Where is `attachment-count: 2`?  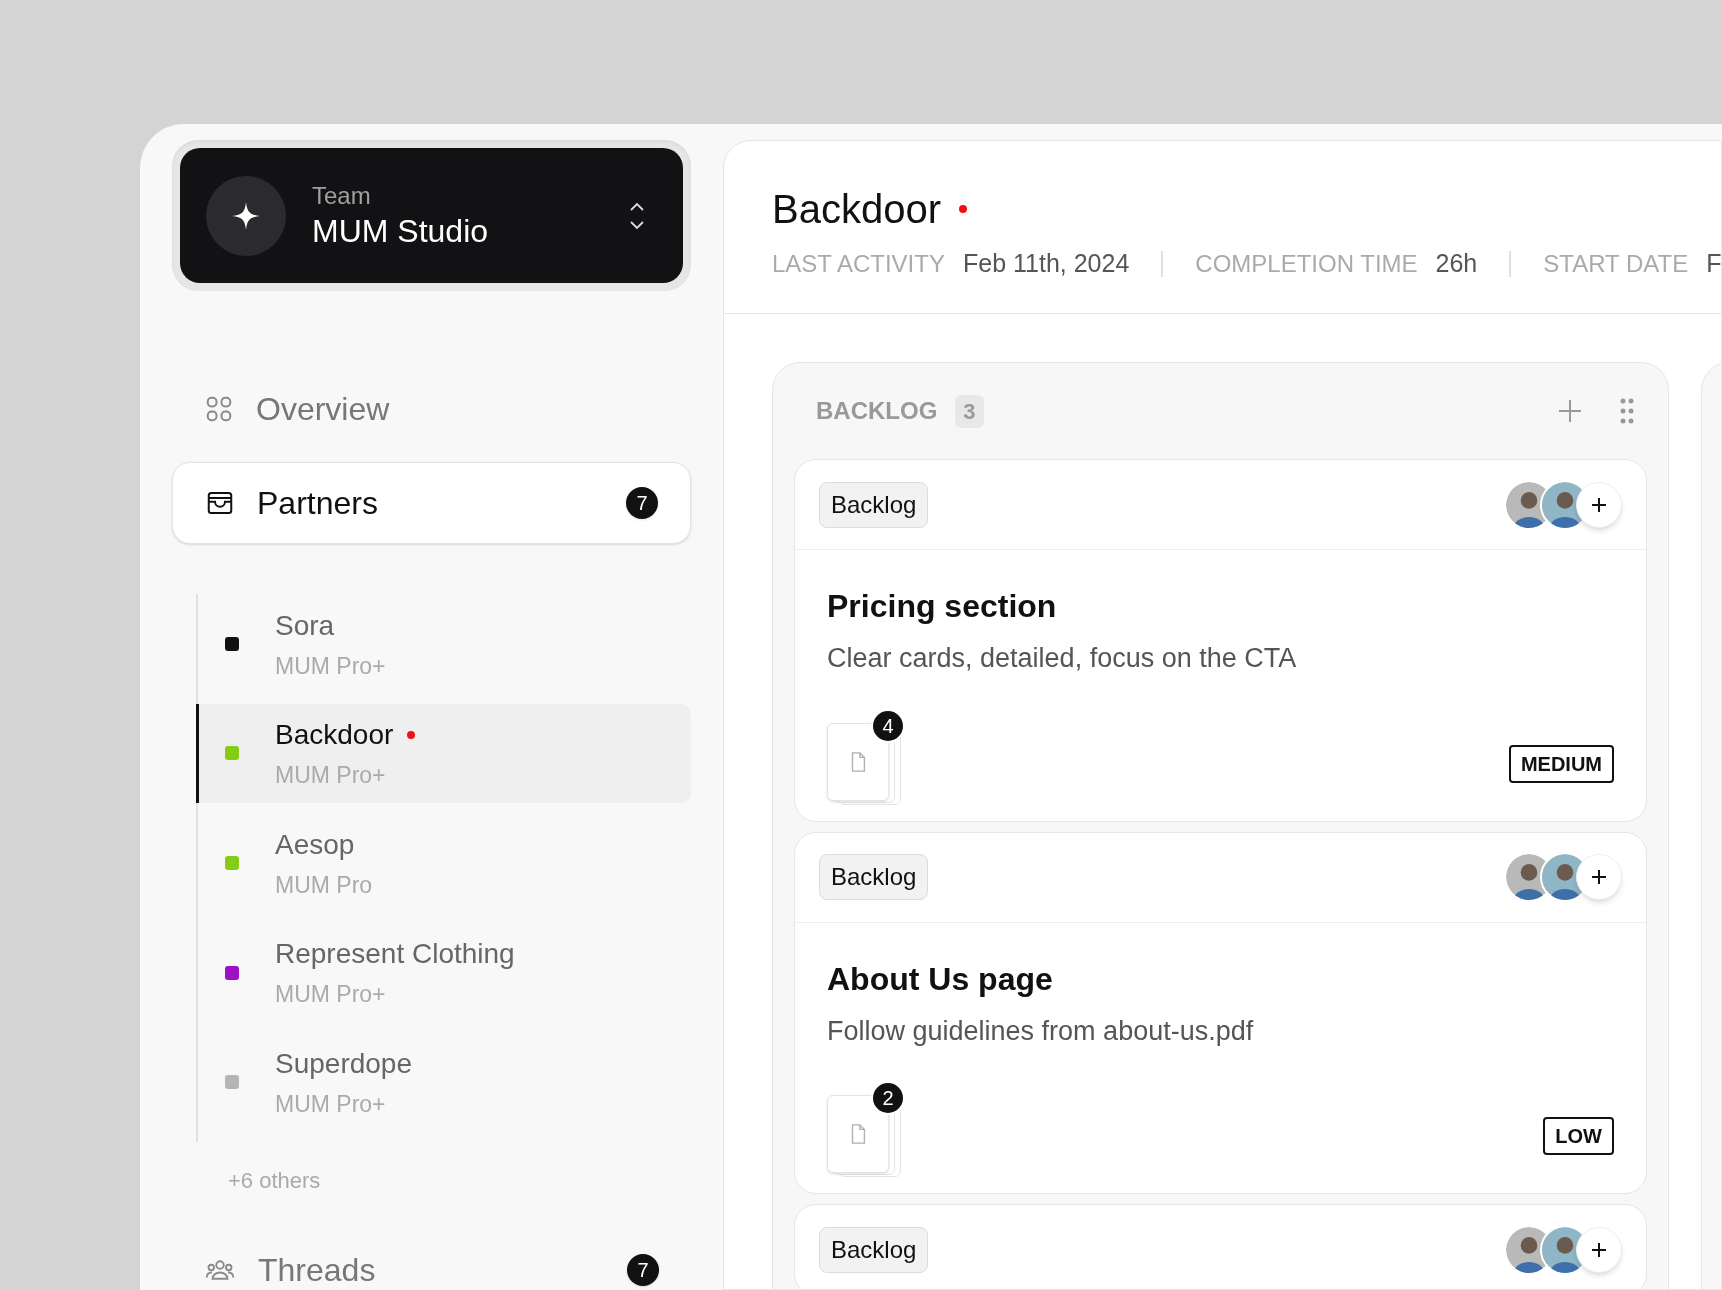
attachment-count: 2 is located at coordinates (888, 1098).